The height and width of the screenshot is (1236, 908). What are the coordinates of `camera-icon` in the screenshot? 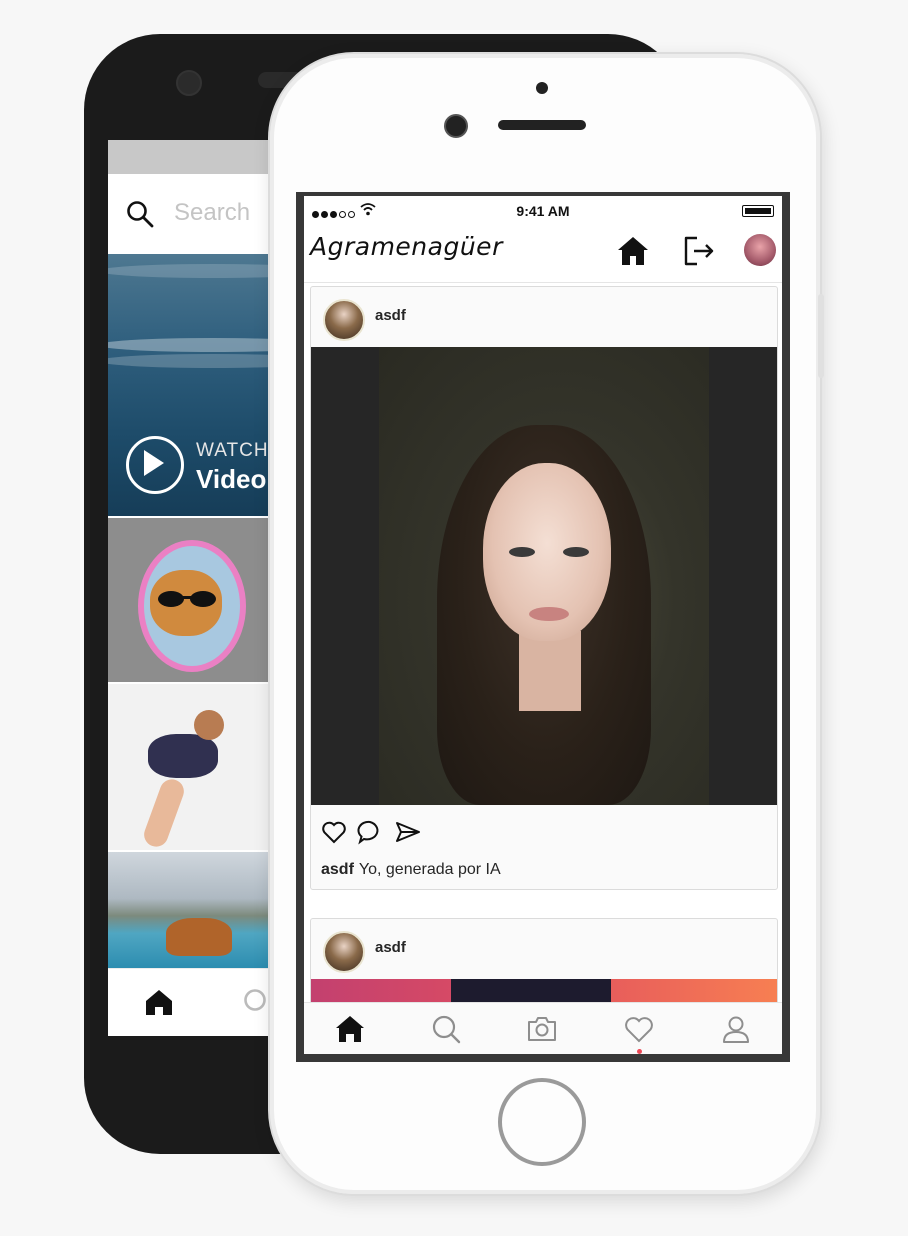 It's located at (542, 1029).